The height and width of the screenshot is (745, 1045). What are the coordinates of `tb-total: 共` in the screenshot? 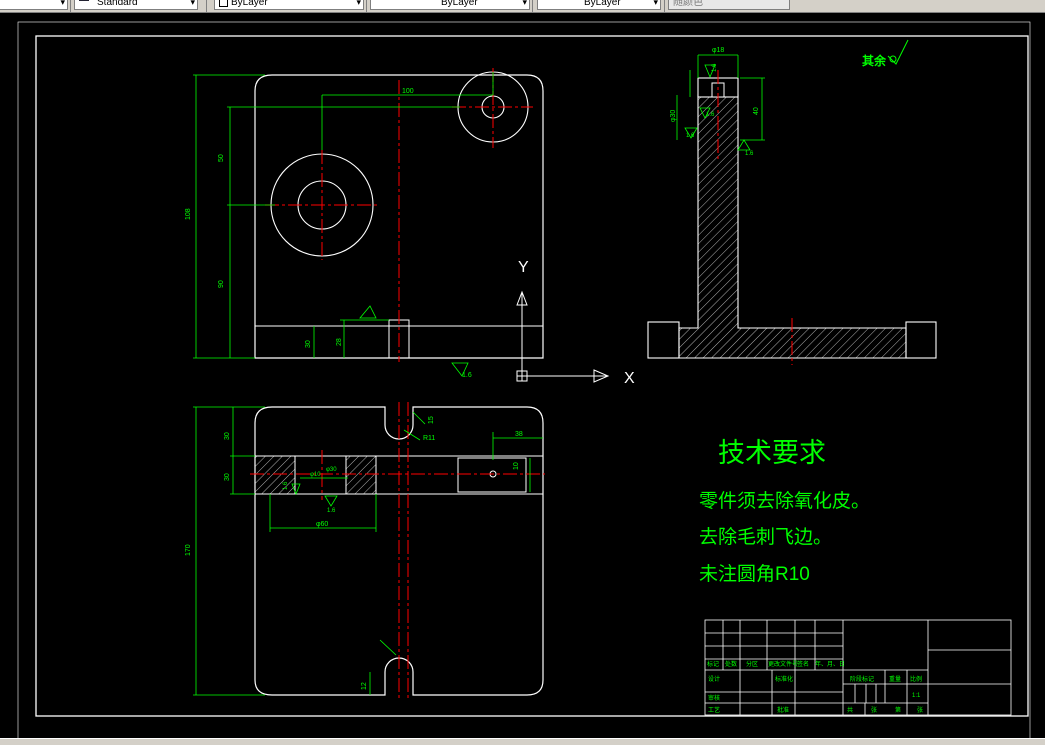 It's located at (850, 710).